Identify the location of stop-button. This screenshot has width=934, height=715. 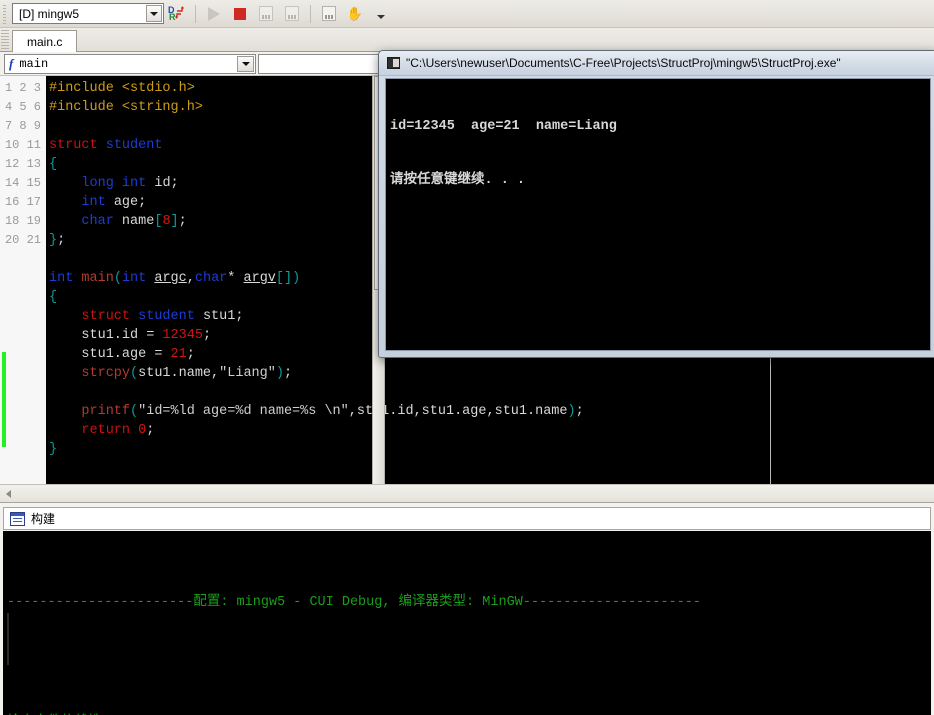
(240, 14).